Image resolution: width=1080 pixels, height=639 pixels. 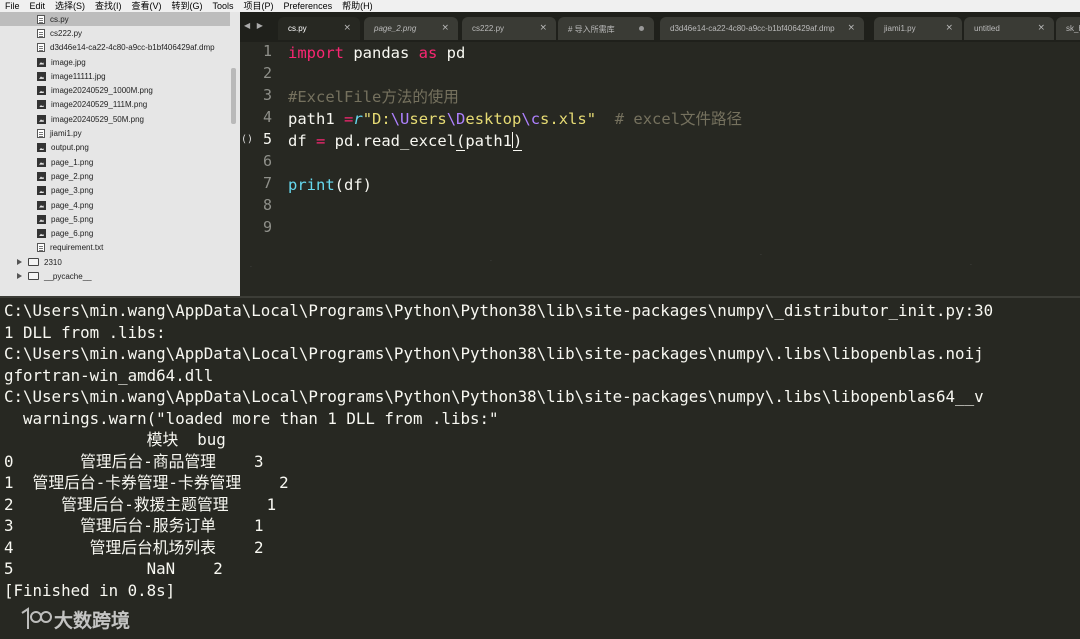 What do you see at coordinates (12, 6) in the screenshot?
I see `menu-file: File` at bounding box center [12, 6].